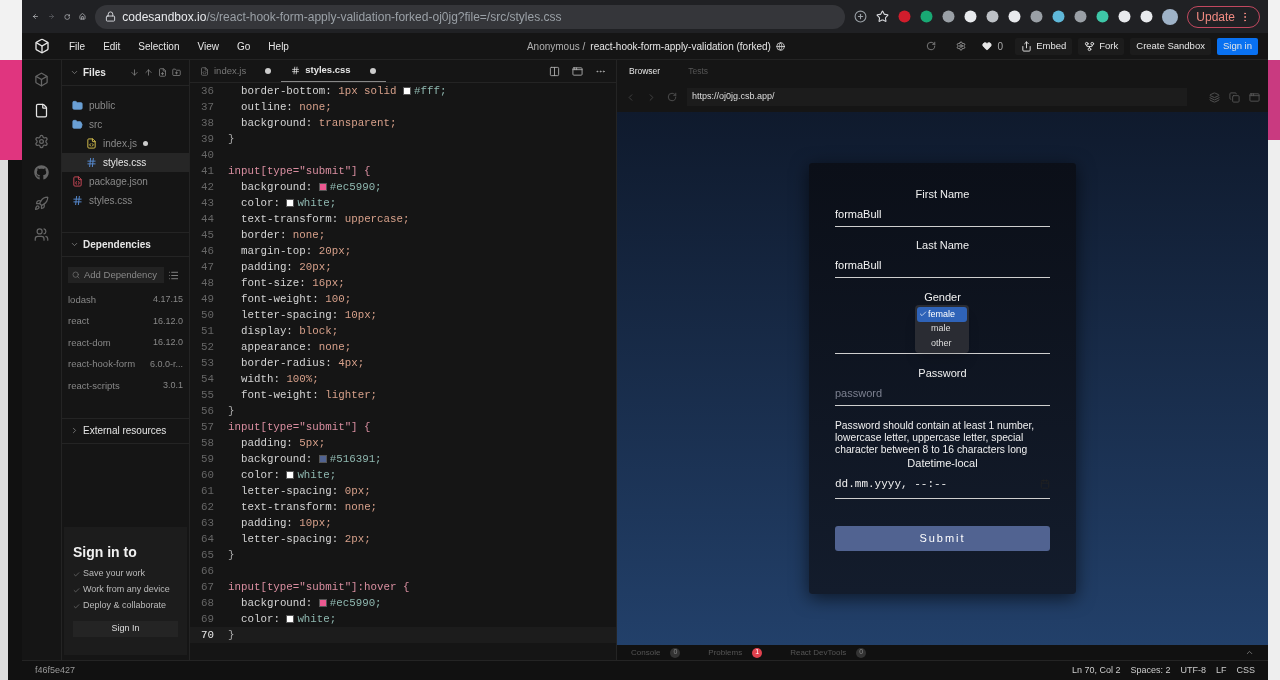 This screenshot has height=680, width=1280. I want to click on field-label: Datetime-local, so click(942, 463).